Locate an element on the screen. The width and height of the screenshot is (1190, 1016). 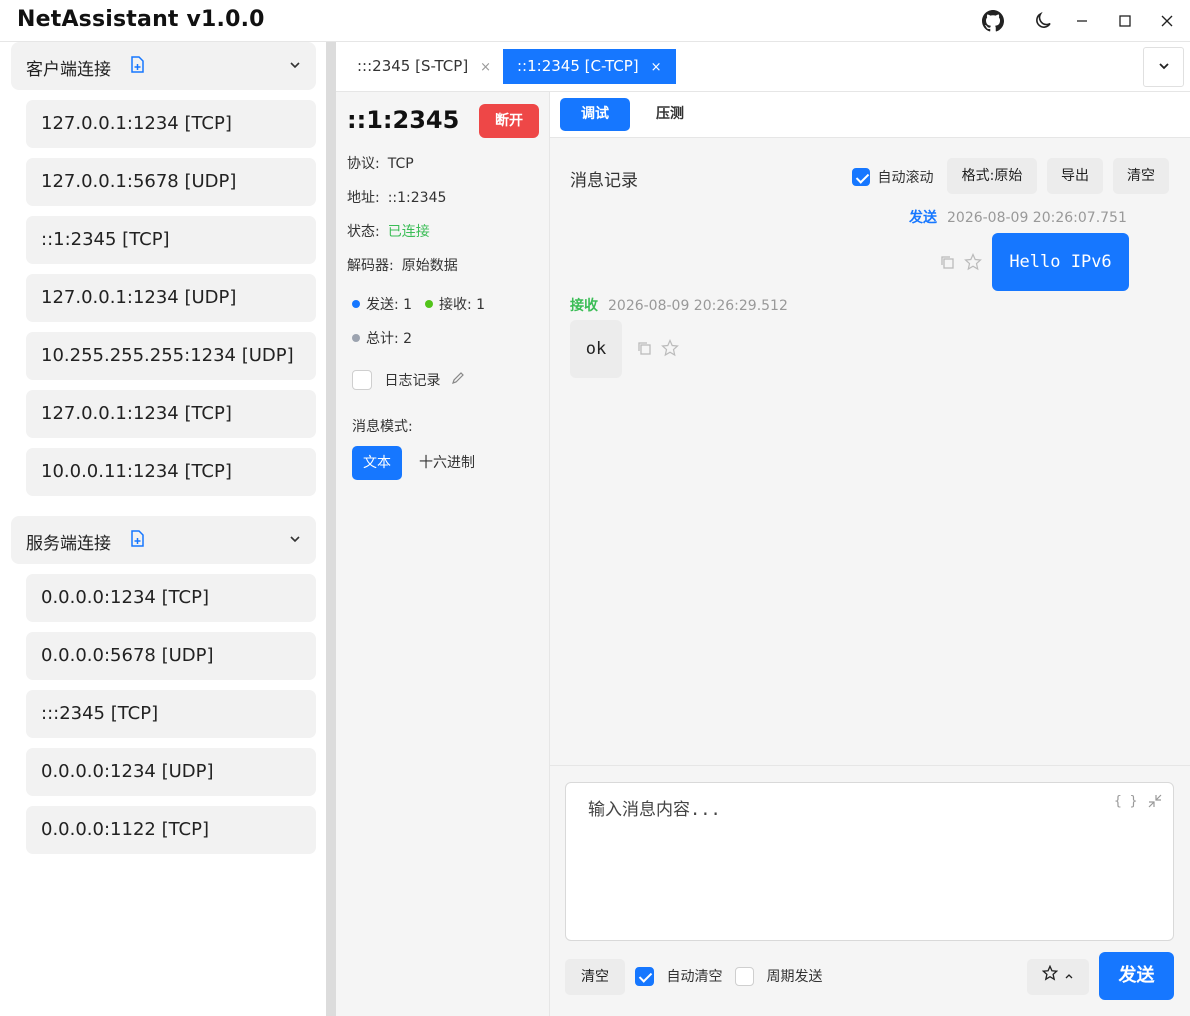
client-group-title: 客户端连接 is located at coordinates (68, 70).